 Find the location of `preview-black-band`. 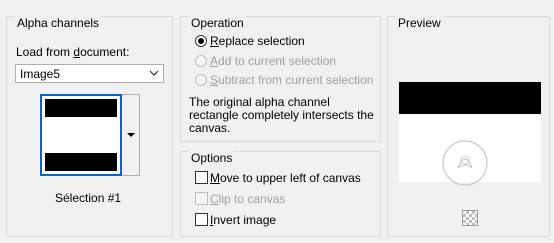

preview-black-band is located at coordinates (470, 98).